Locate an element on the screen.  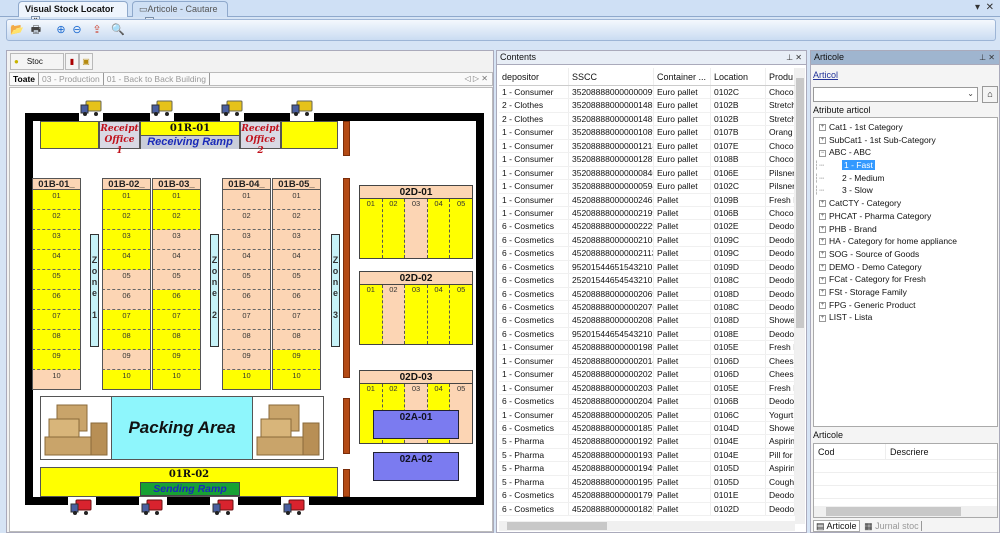
tree-node: + Cat1 - 1st Category is located at coordinates (905, 127).